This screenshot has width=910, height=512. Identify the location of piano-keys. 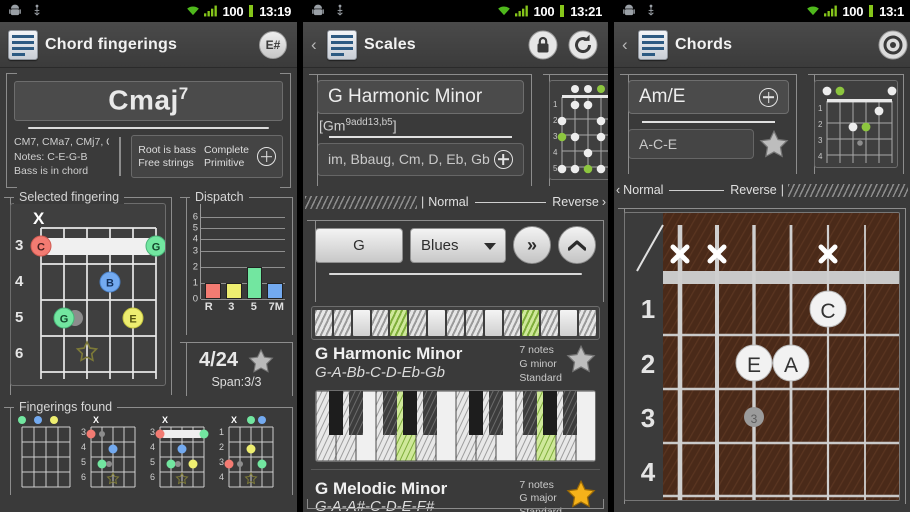
(455, 425).